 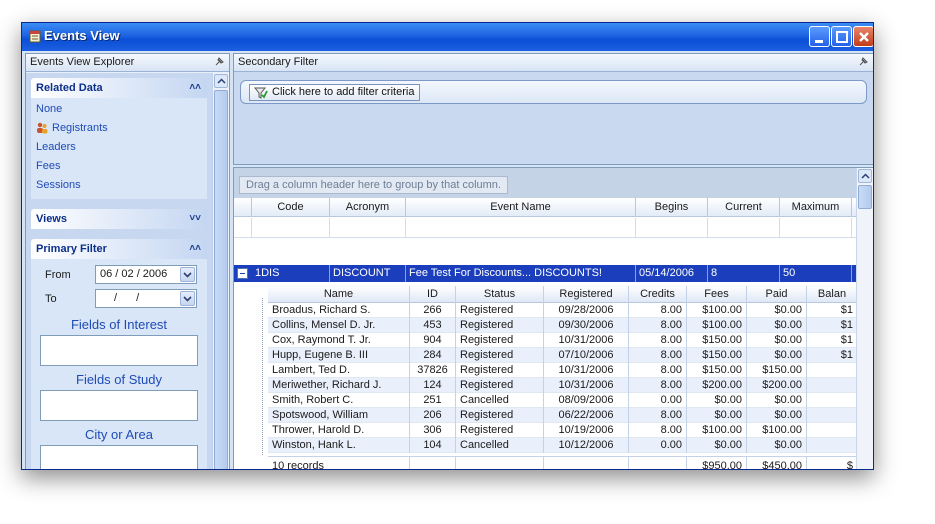 I want to click on fields-of-interest-label: Fields of Interest, so click(x=119, y=324).